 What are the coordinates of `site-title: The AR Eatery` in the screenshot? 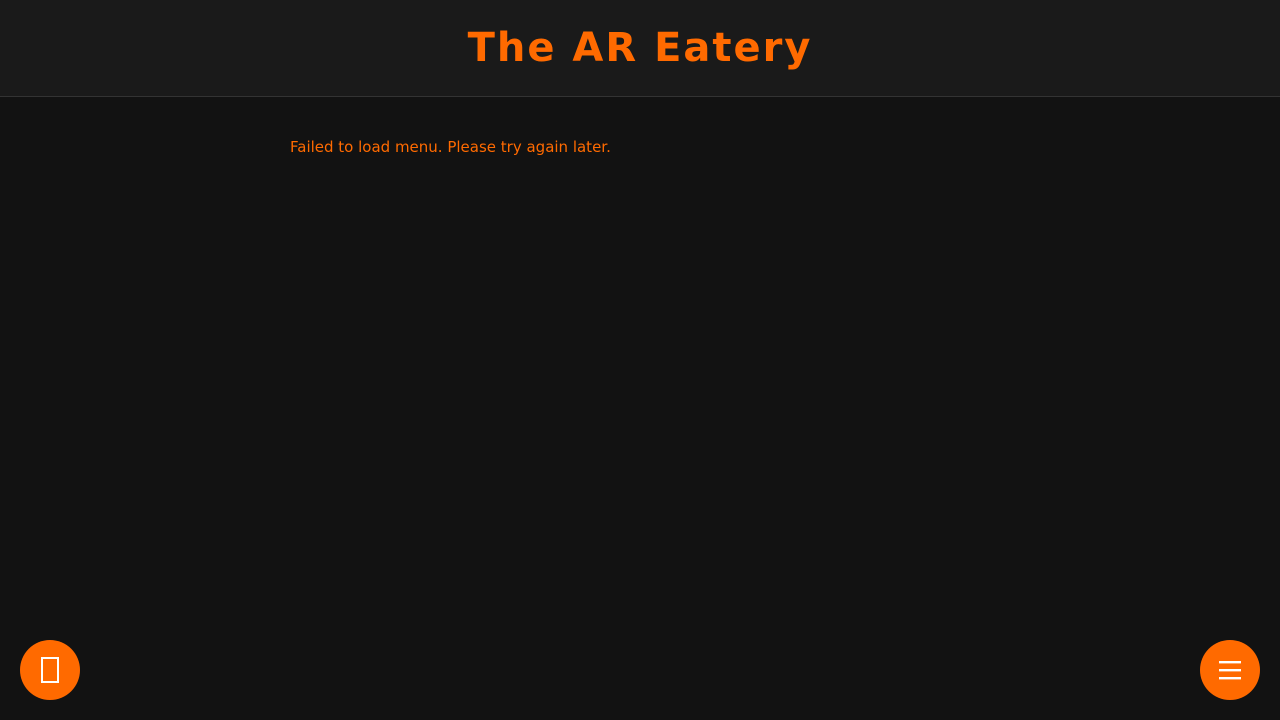 It's located at (640, 48).